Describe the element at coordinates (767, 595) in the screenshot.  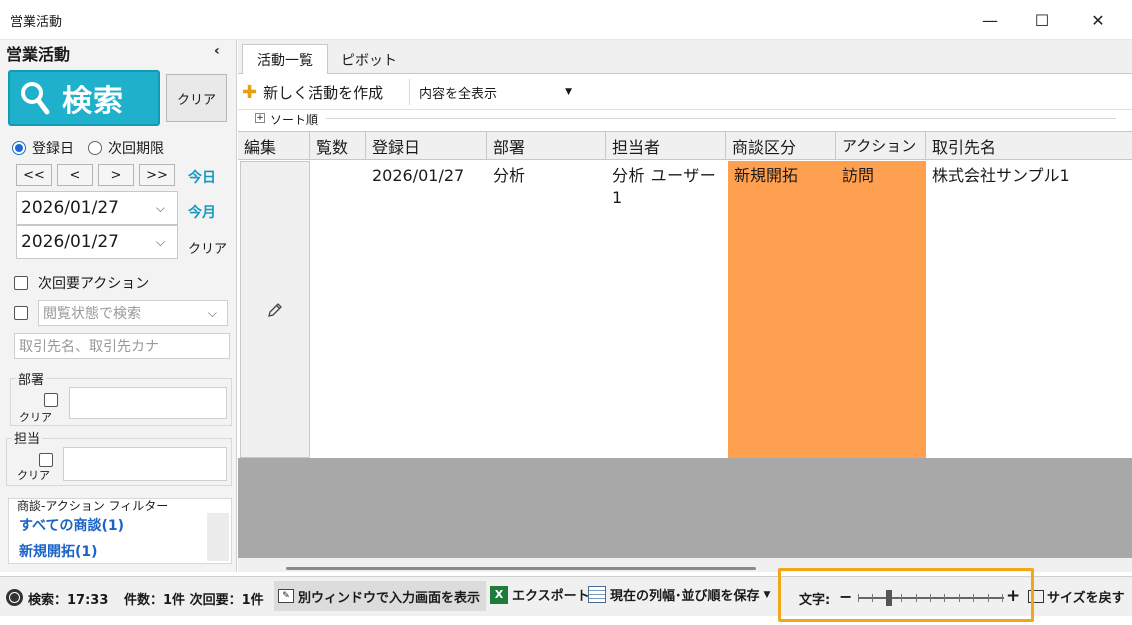
I see `dropdown-arrow-icon: ▼` at that location.